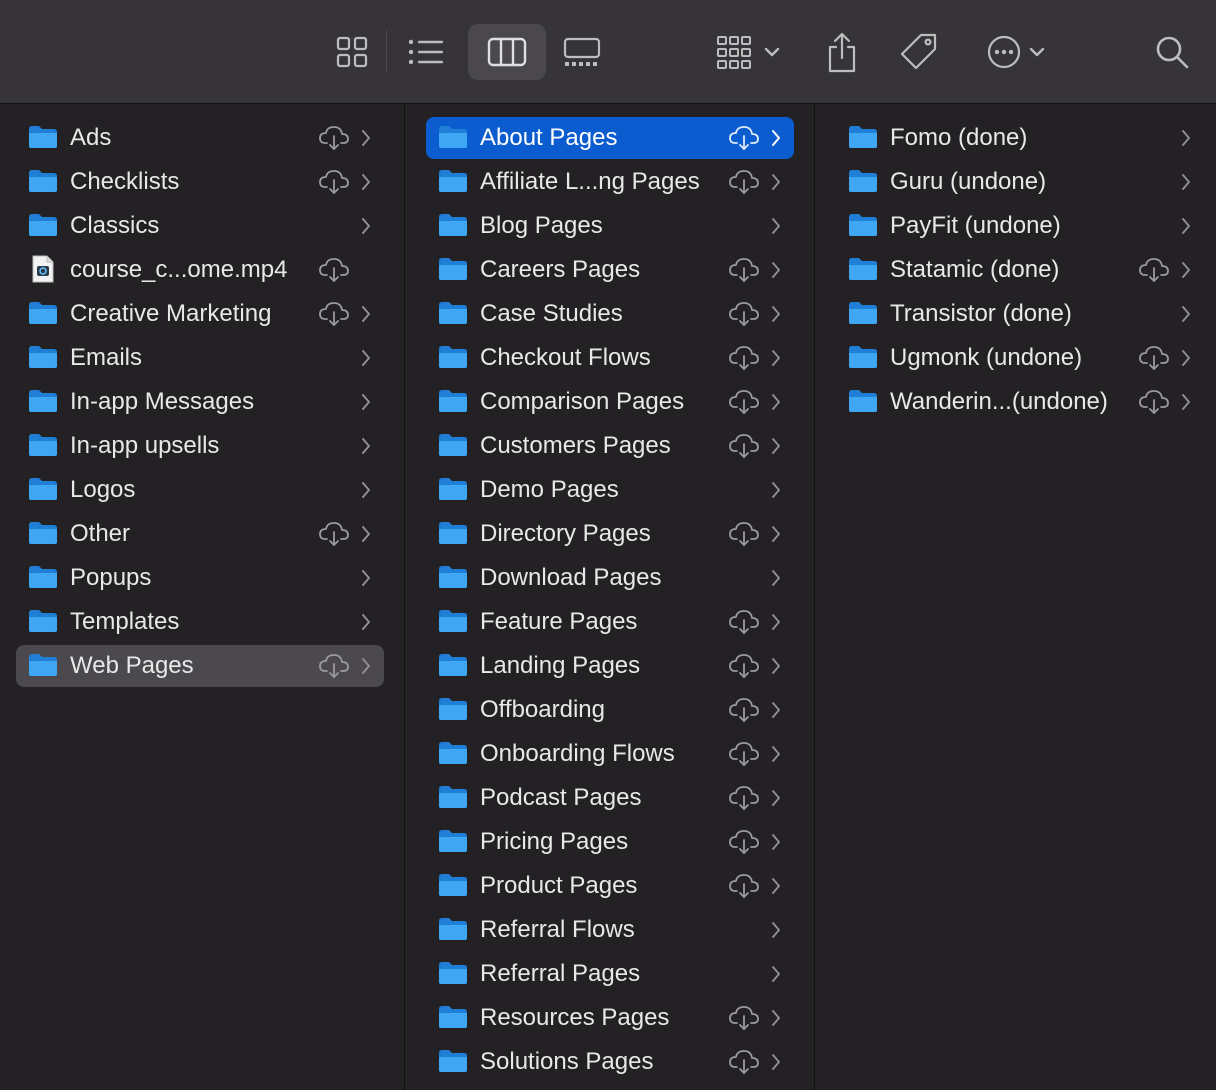 This screenshot has height=1090, width=1216. What do you see at coordinates (100, 534) in the screenshot?
I see `item-label: Other` at bounding box center [100, 534].